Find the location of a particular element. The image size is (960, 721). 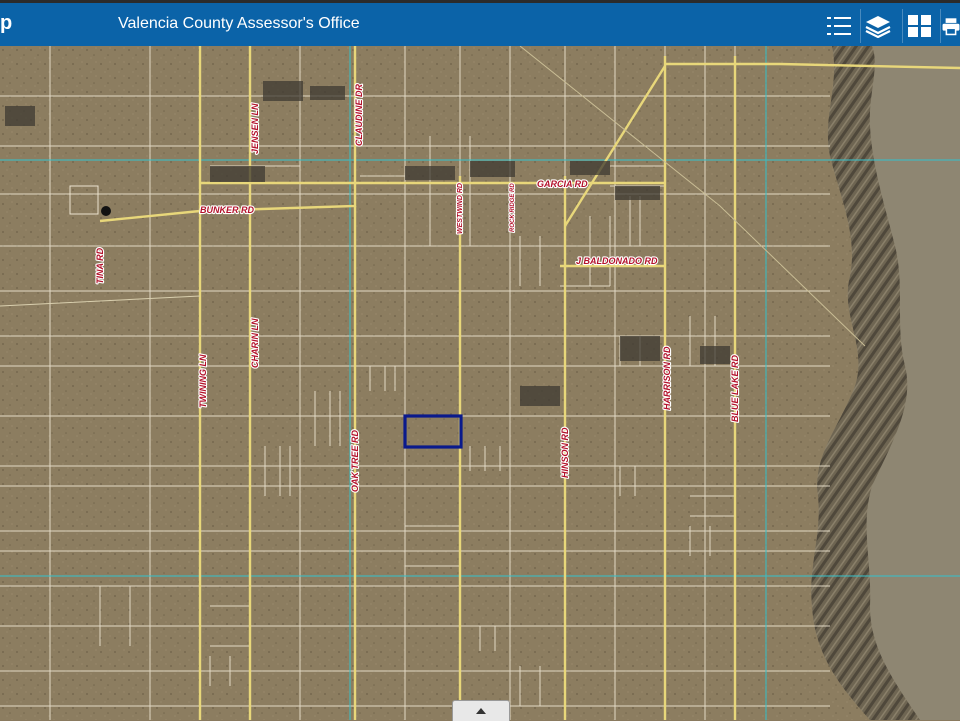

list-icon is located at coordinates (839, 26).